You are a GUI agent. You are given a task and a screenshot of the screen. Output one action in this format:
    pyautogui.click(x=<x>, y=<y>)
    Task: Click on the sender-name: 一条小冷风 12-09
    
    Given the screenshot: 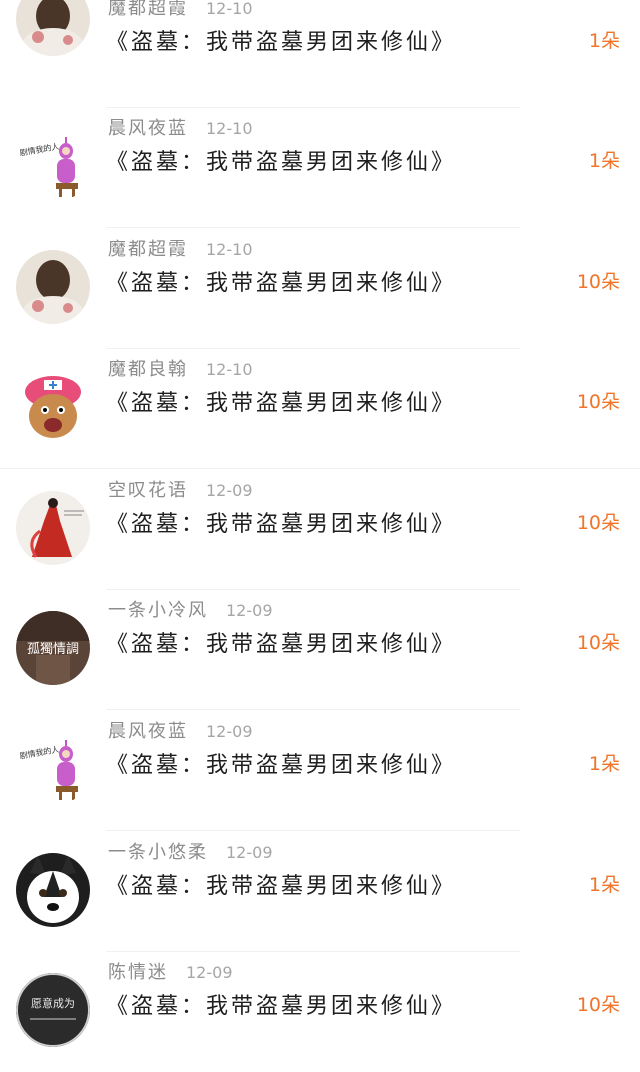 What is the action you would take?
    pyautogui.click(x=190, y=609)
    